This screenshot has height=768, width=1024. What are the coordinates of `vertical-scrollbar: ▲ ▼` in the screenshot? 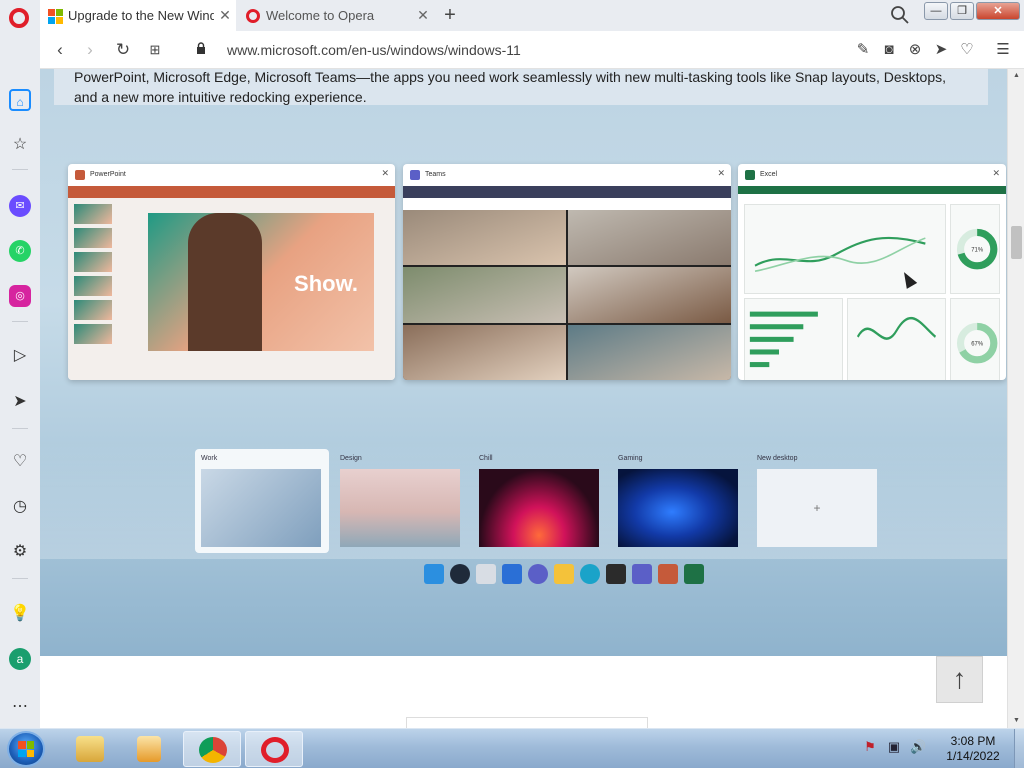 It's located at (1015, 398).